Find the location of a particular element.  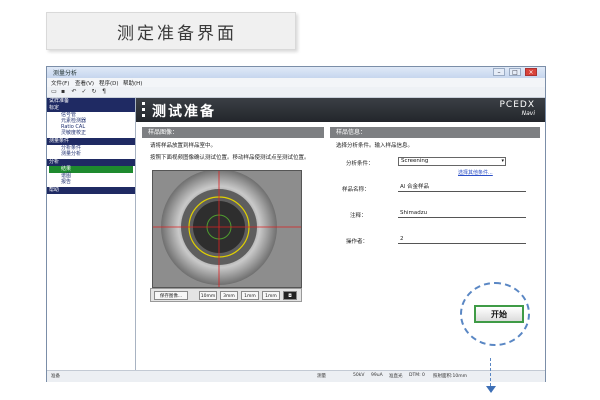

caption-text: 测定准备界面 is located at coordinates (177, 33).